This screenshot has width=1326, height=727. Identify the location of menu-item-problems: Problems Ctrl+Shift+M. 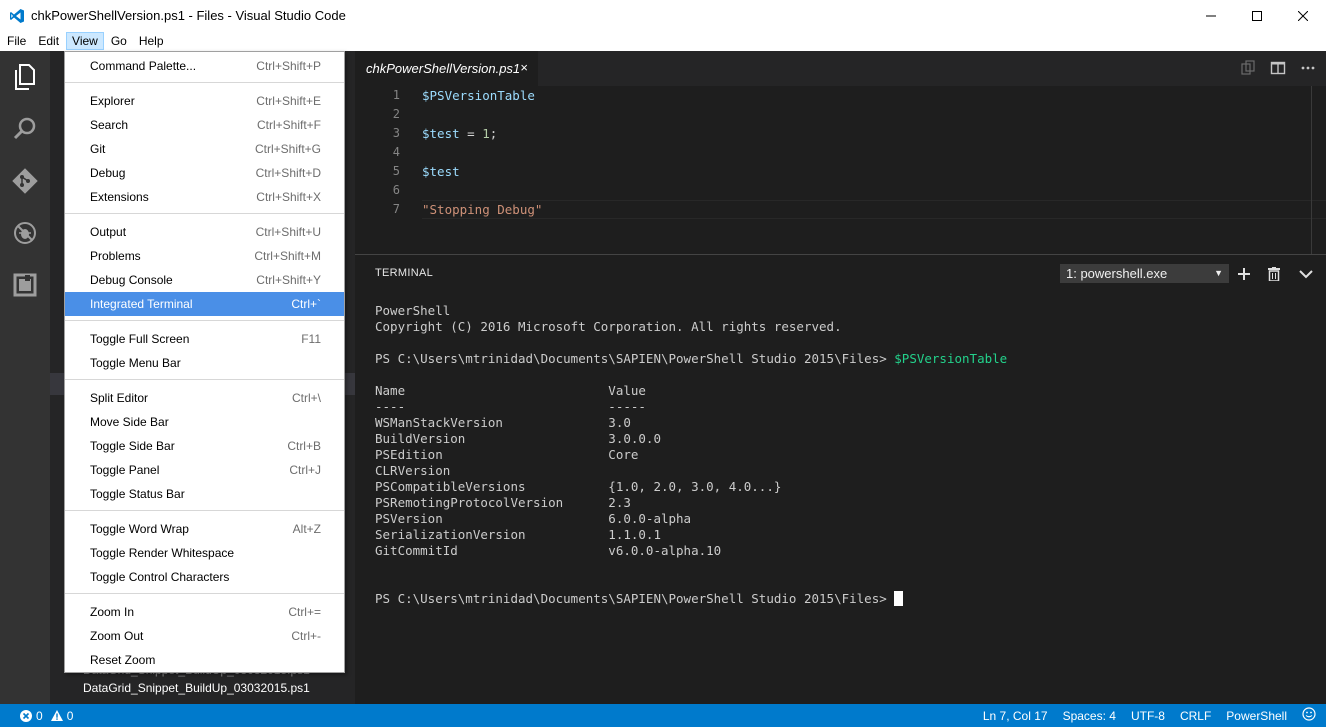
(204, 256).